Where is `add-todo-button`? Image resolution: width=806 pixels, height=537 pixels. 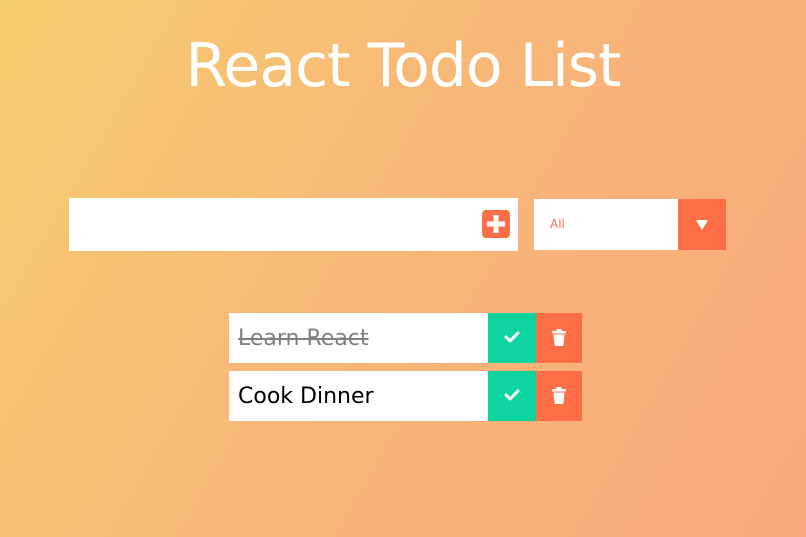
add-todo-button is located at coordinates (496, 224).